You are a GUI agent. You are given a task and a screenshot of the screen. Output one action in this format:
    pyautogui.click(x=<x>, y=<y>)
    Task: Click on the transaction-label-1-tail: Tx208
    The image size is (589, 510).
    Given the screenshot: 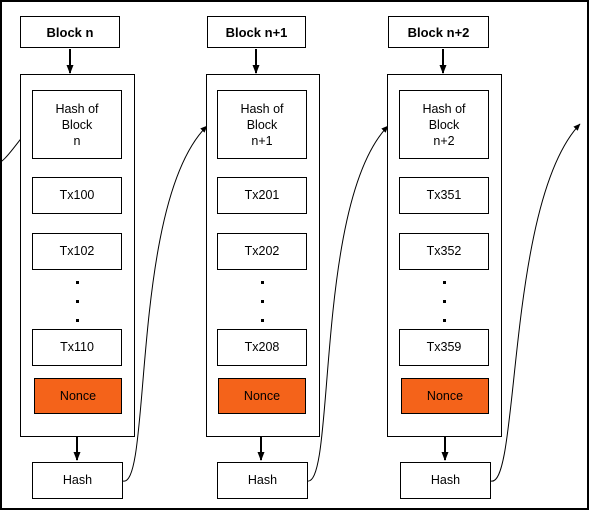 What is the action you would take?
    pyautogui.click(x=262, y=347)
    